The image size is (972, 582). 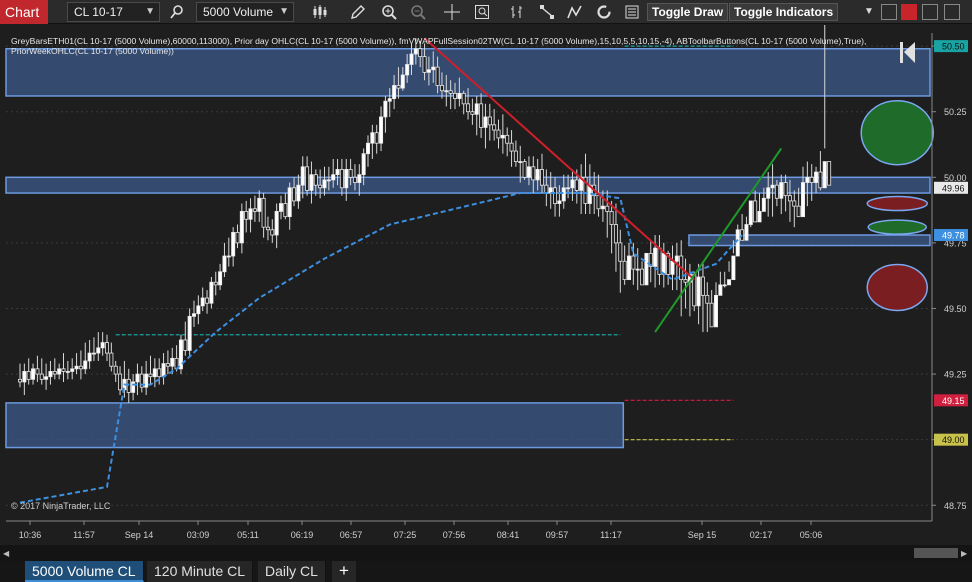 What do you see at coordinates (351, 535) in the screenshot?
I see `time-tick-label: 06:57` at bounding box center [351, 535].